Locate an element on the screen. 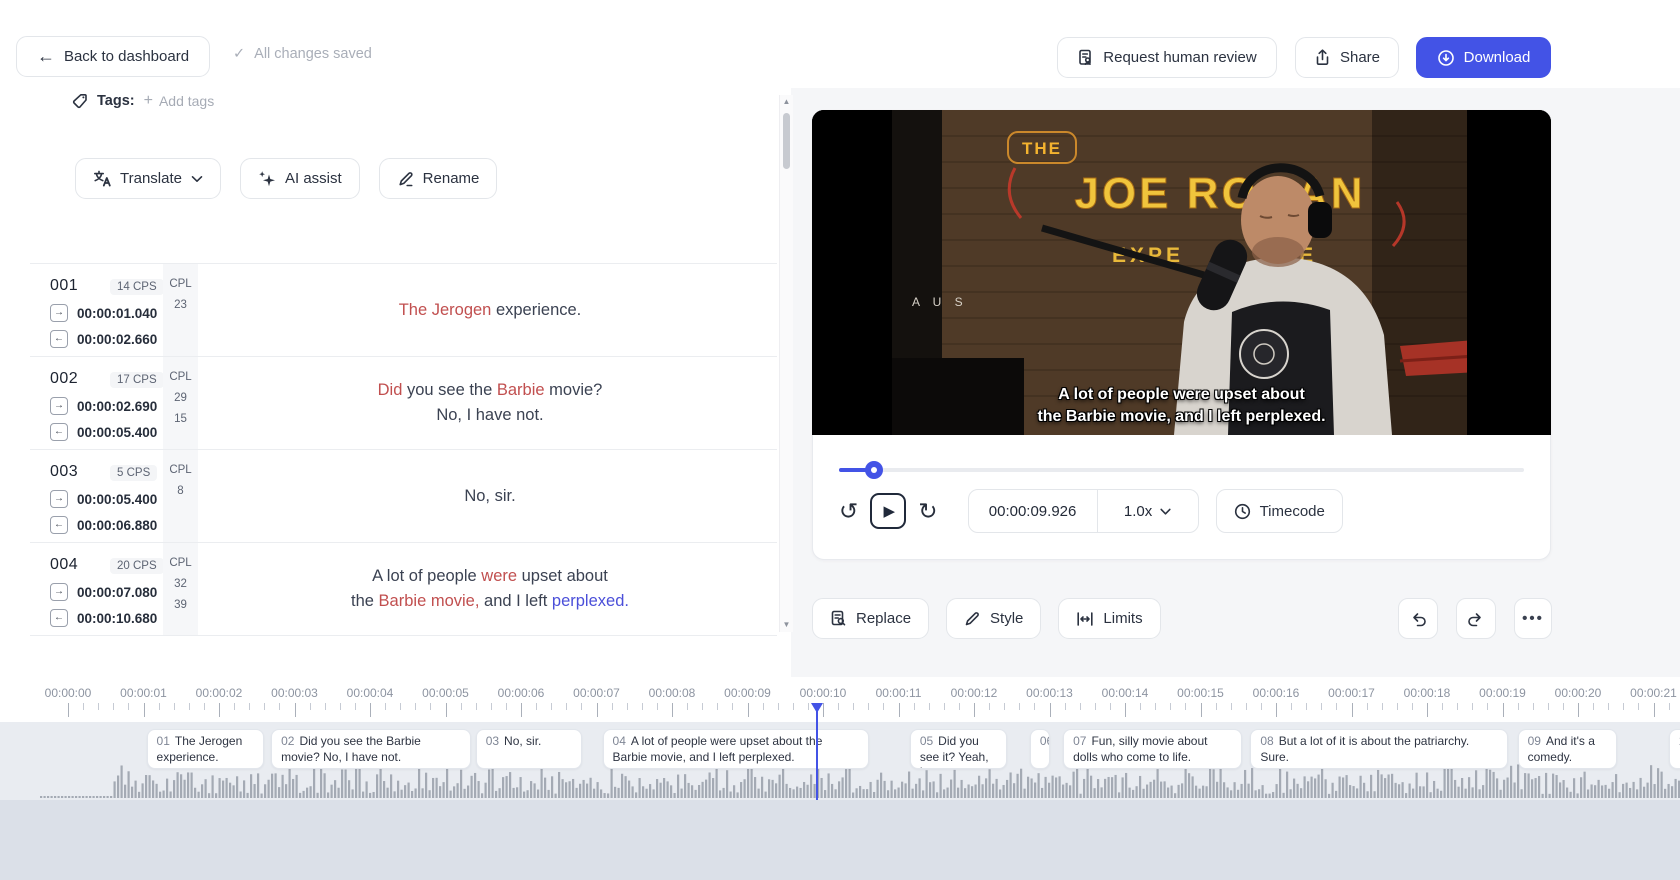 The image size is (1680, 880). add-tags-button: + Add tags is located at coordinates (179, 101).